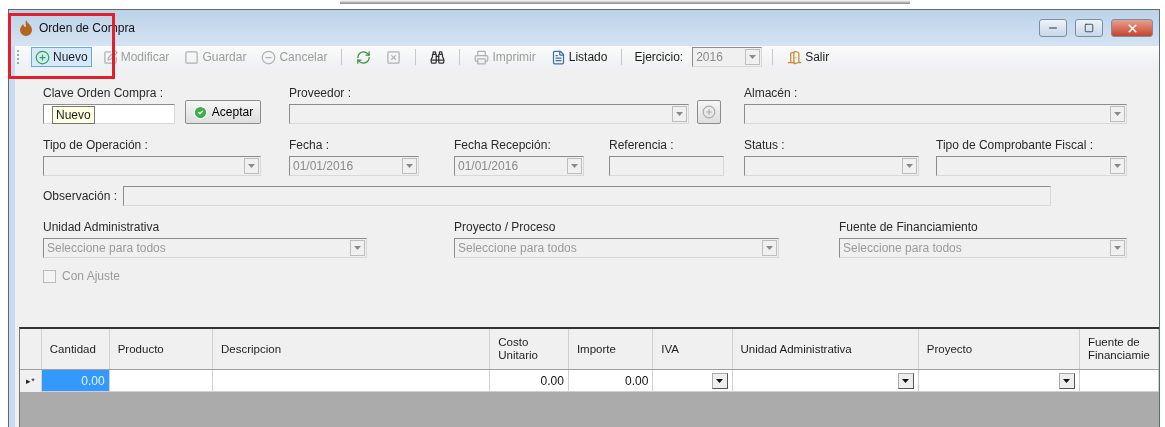 The image size is (1165, 427). Describe the element at coordinates (610, 349) in the screenshot. I see `column-header: Importe` at that location.